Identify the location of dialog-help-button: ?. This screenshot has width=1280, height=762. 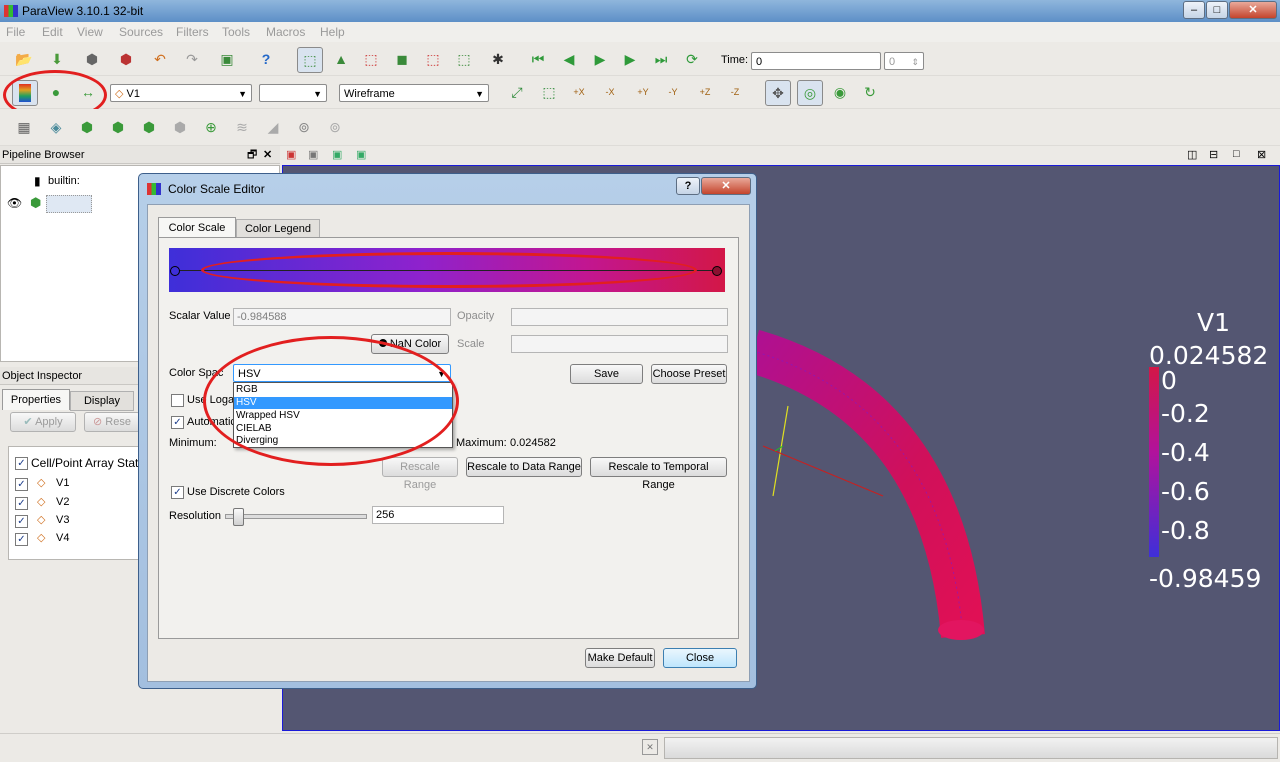
(688, 186).